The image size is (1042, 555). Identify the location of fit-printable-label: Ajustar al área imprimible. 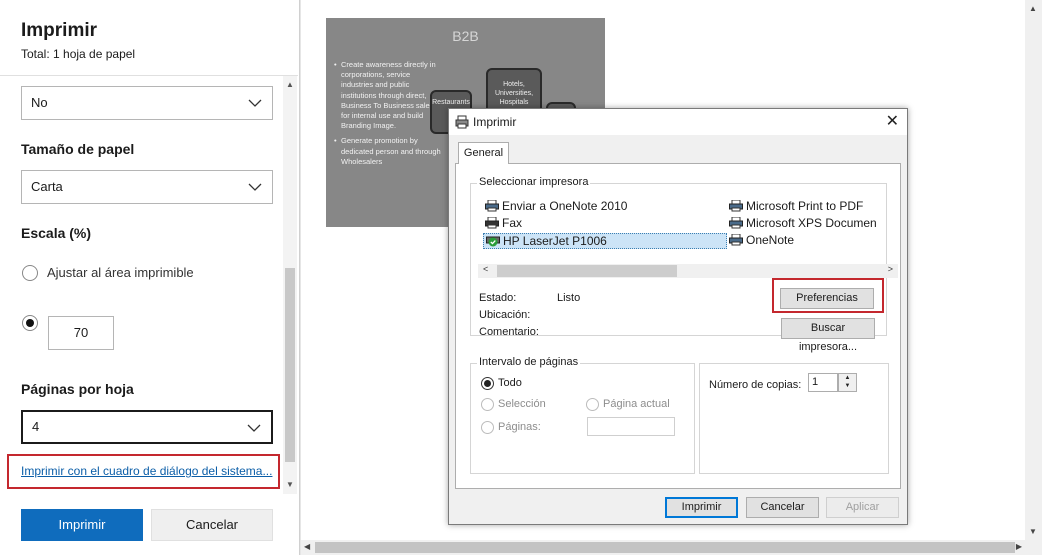
(120, 272).